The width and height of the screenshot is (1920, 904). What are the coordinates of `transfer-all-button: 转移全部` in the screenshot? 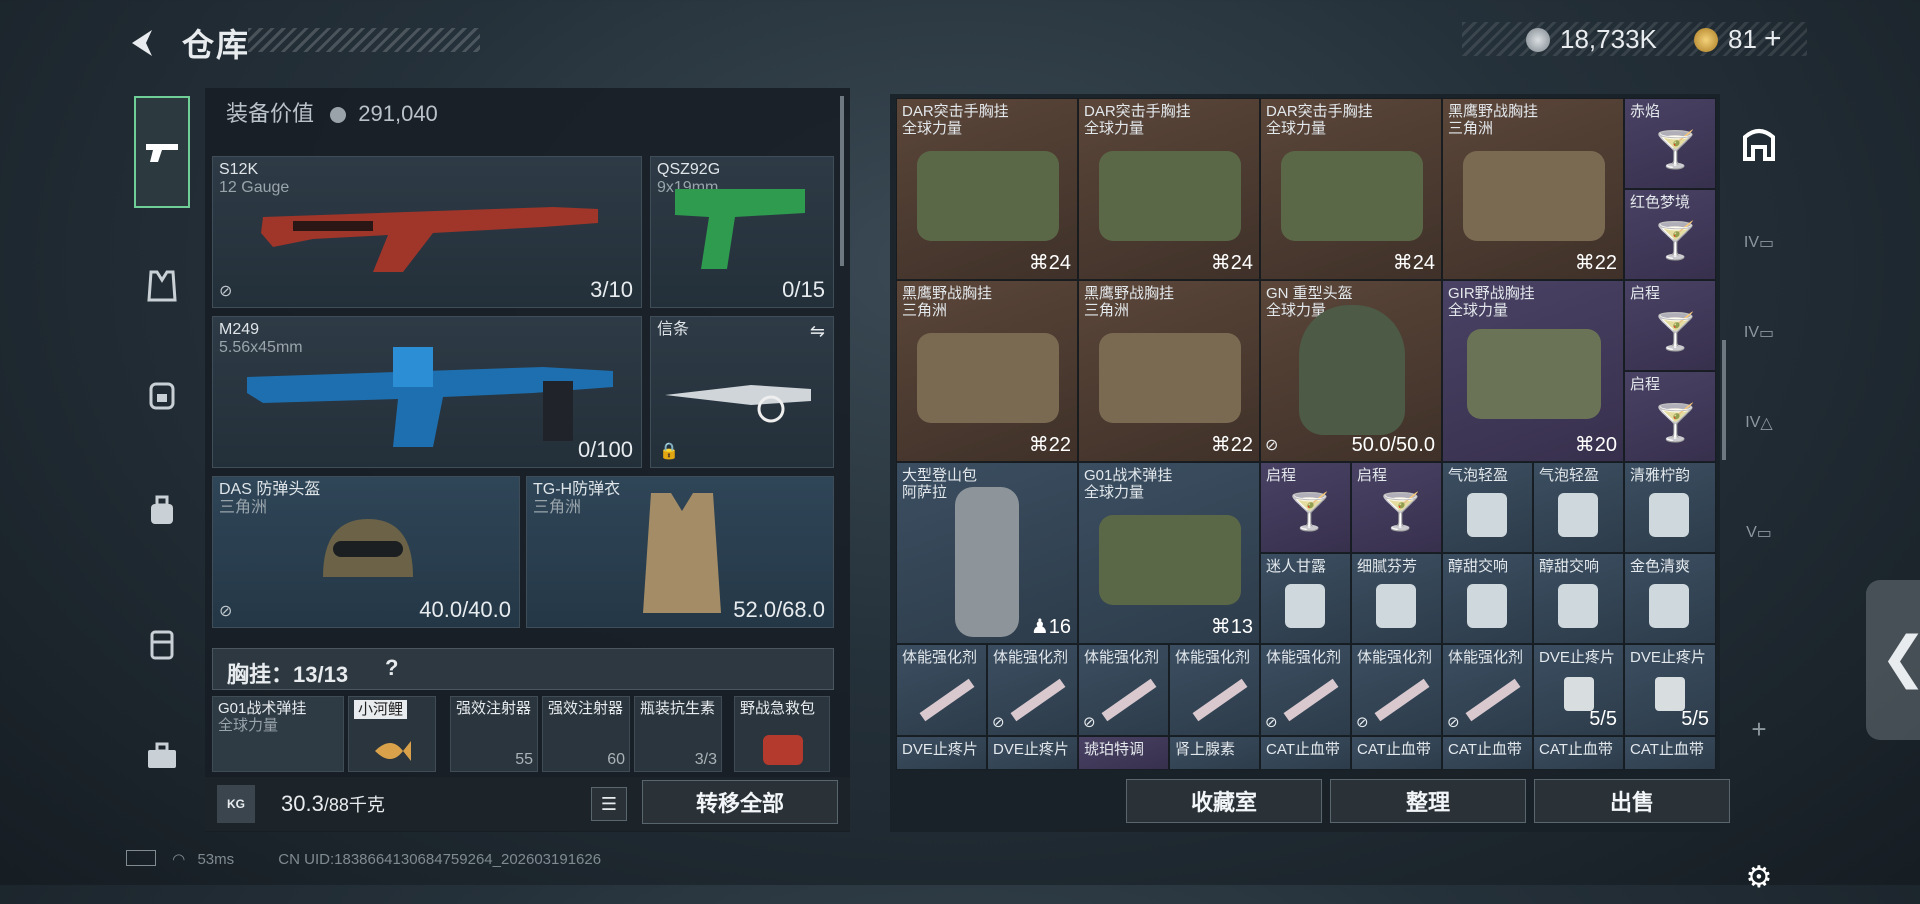 It's located at (740, 802).